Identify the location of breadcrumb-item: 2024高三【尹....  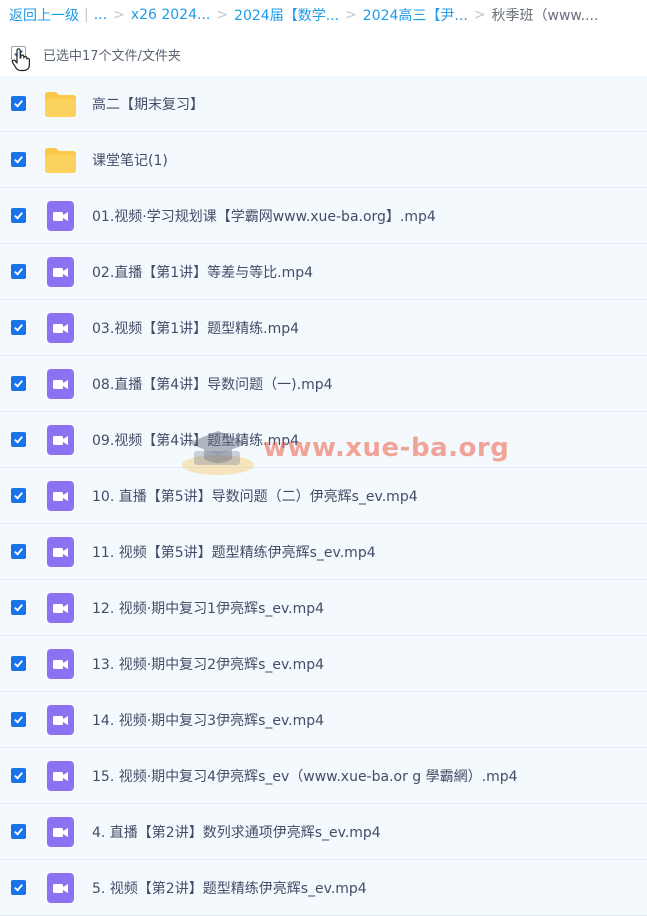
(415, 15).